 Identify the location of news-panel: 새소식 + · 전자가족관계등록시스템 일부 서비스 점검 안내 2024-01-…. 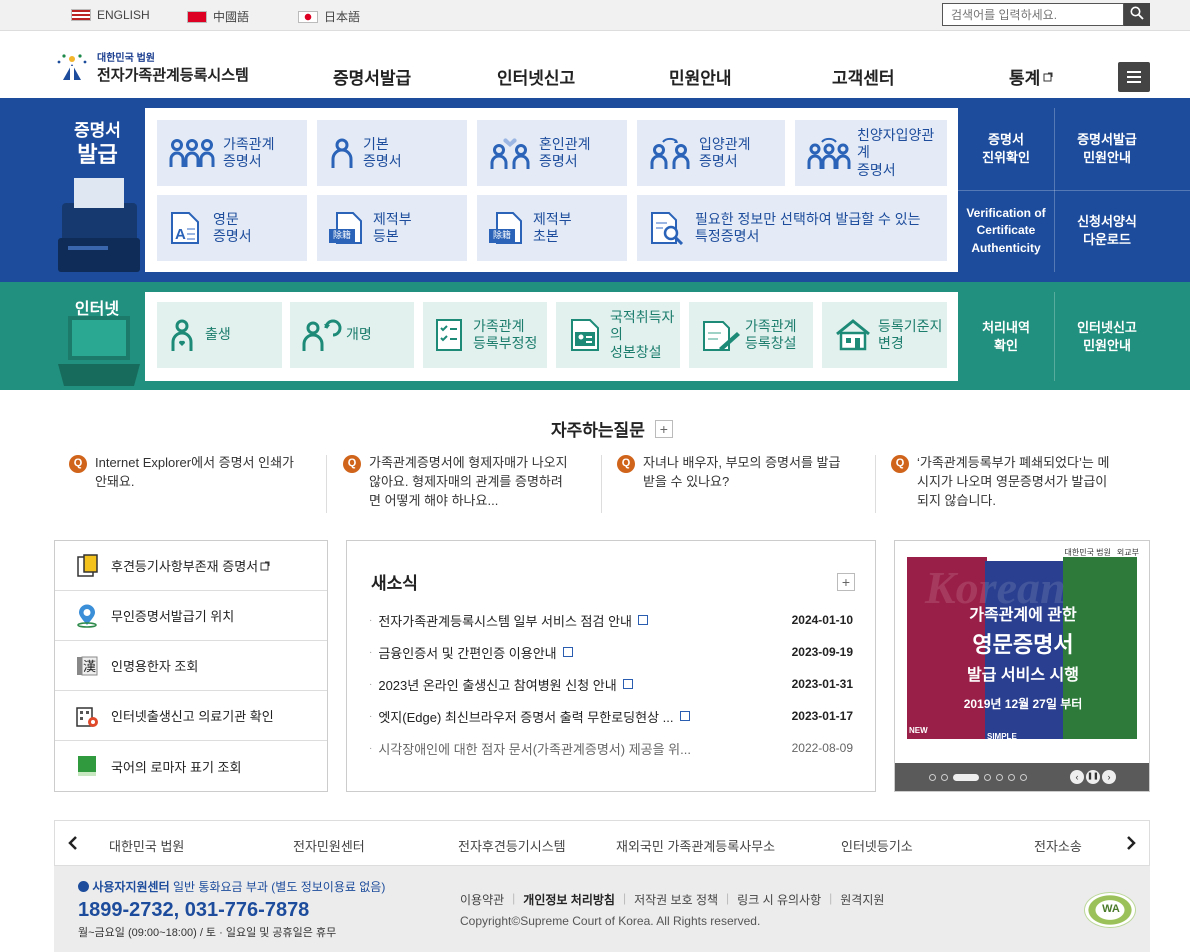
(611, 666).